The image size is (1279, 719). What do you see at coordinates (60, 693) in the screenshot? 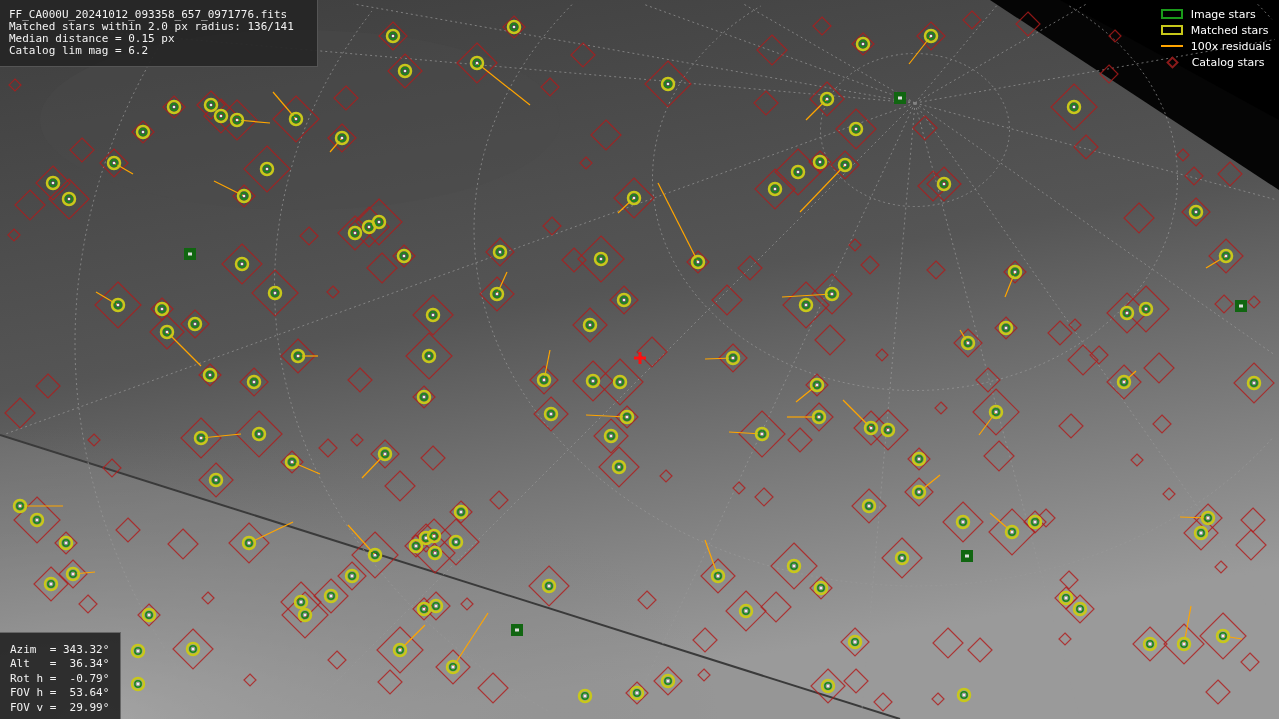
I see `pointing-text: FOV h = 53.64°` at bounding box center [60, 693].